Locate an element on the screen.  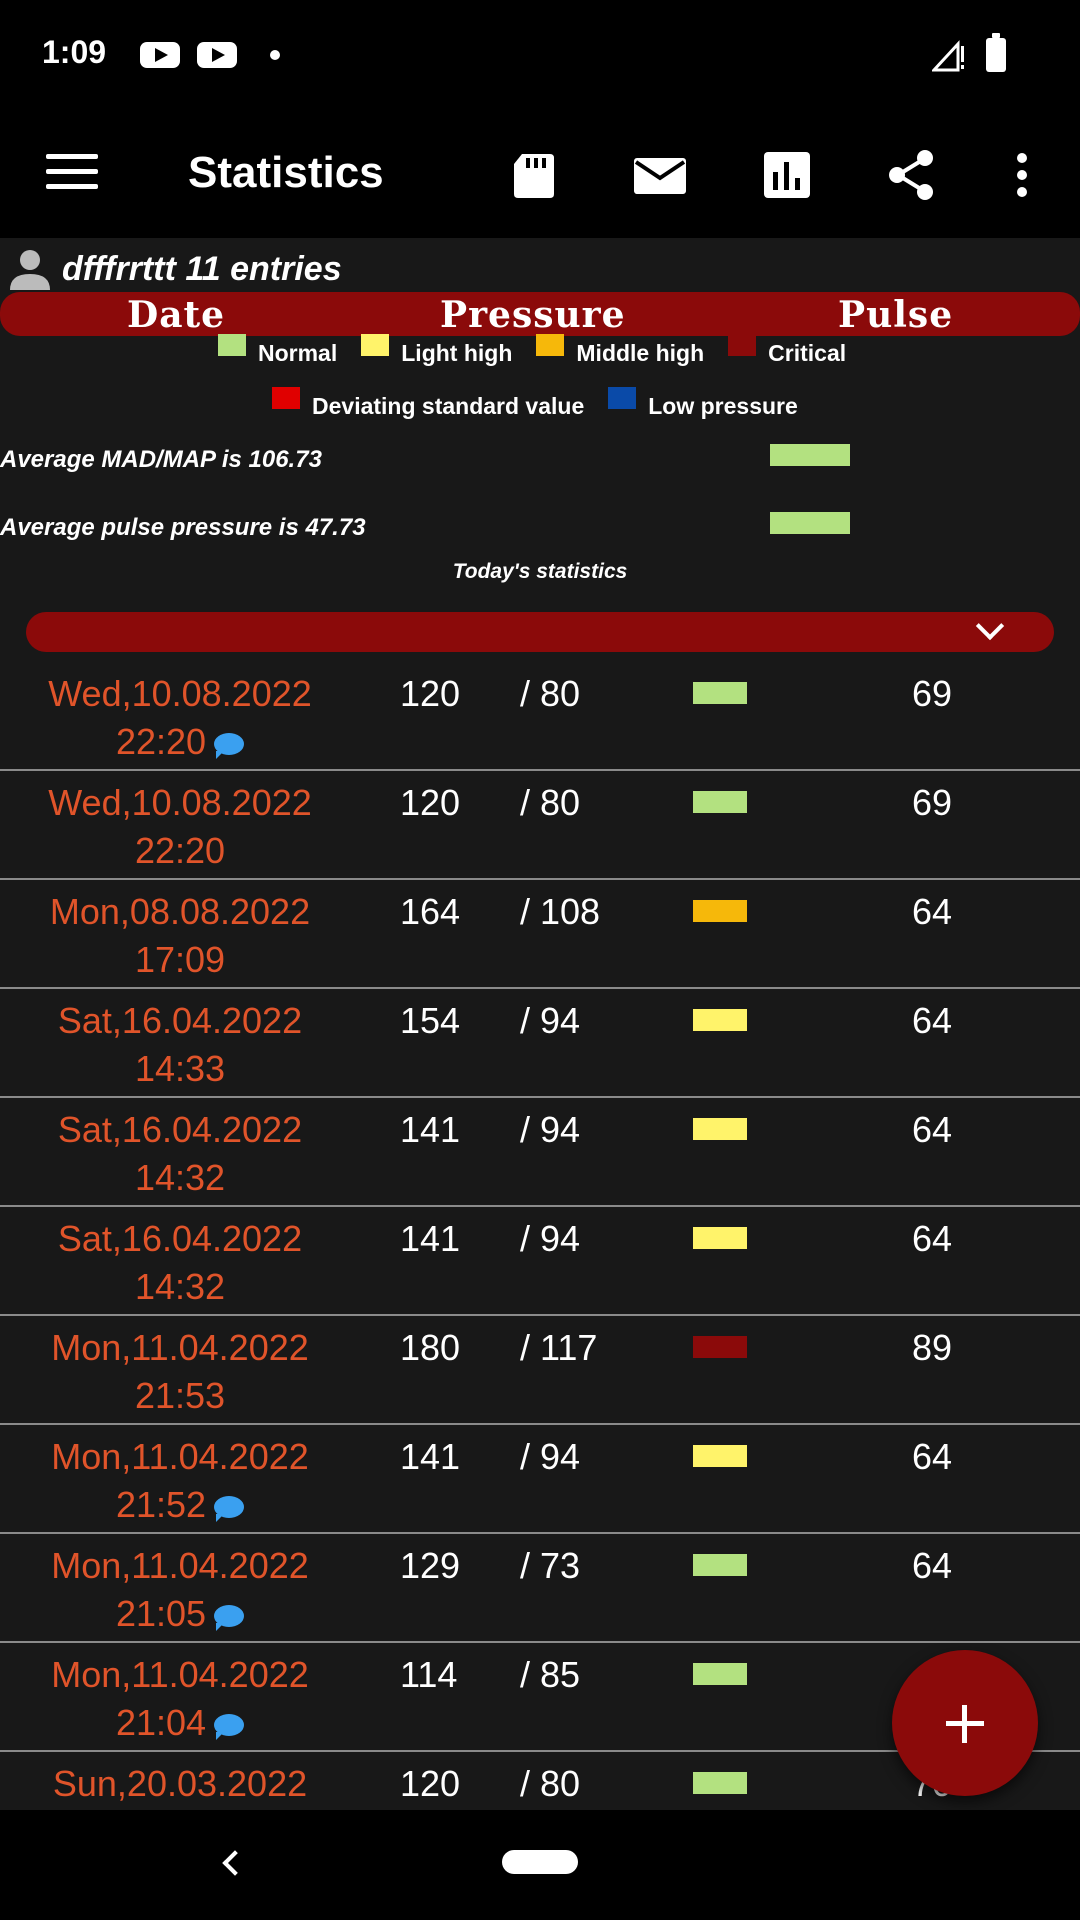
legend-middle-high: Middle high is located at coordinates (620, 350).